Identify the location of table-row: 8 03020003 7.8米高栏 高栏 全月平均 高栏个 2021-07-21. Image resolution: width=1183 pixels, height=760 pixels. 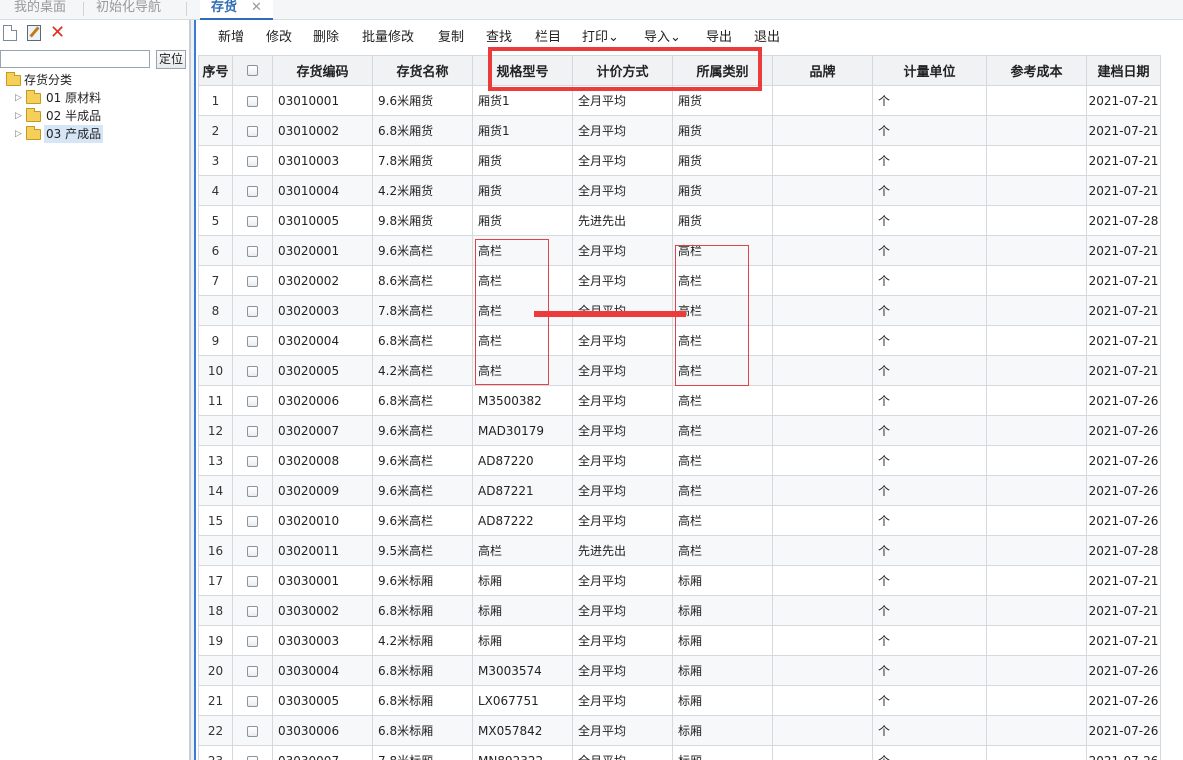
(679, 310).